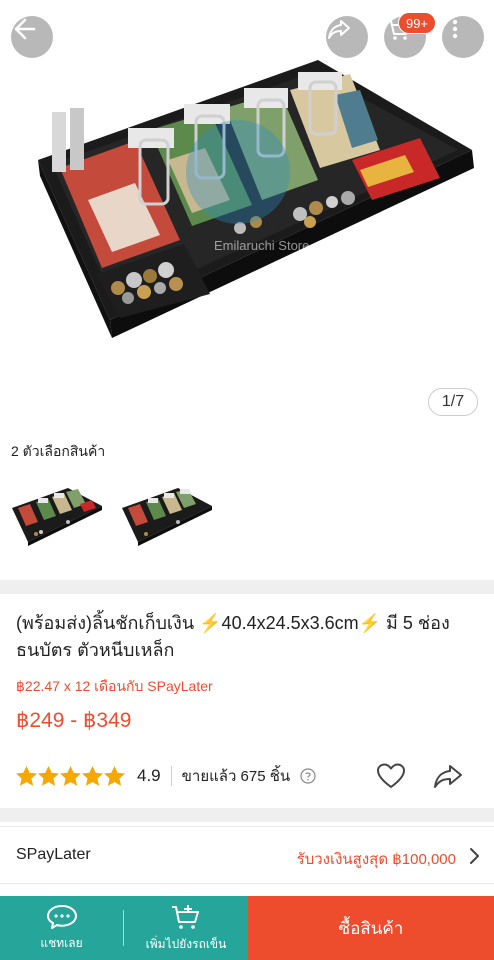 The image size is (494, 960). I want to click on bottom-bar-separator, so click(123, 928).